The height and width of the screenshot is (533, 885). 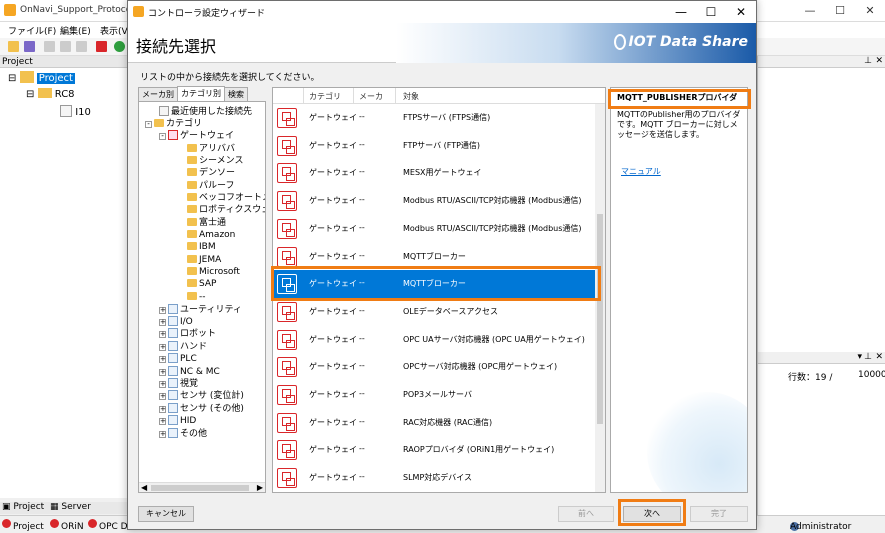 I want to click on paste-icon, so click(x=65, y=46).